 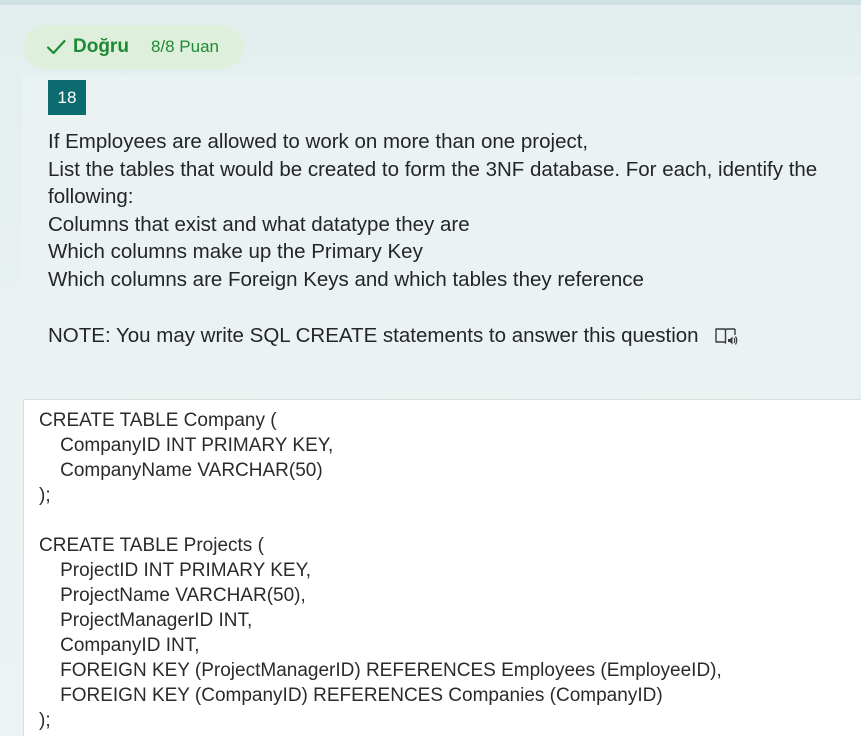 What do you see at coordinates (119, 645) in the screenshot?
I see `answer-line: CompanyID INT,` at bounding box center [119, 645].